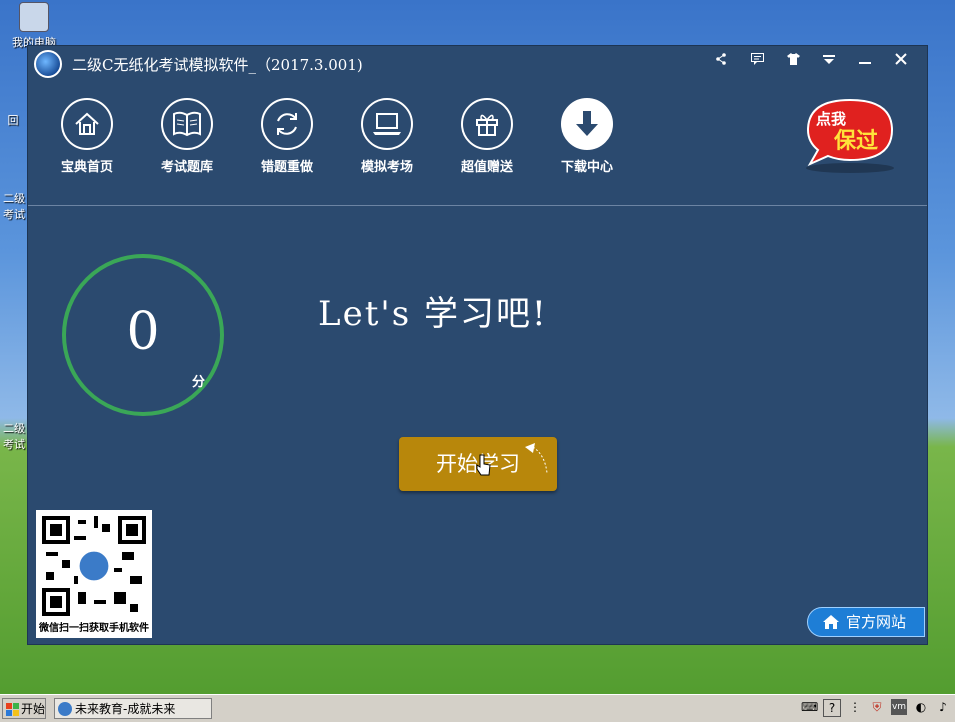 The width and height of the screenshot is (955, 722). I want to click on qr-code-panel: 微信扫一扫获取手机软件, so click(94, 574).